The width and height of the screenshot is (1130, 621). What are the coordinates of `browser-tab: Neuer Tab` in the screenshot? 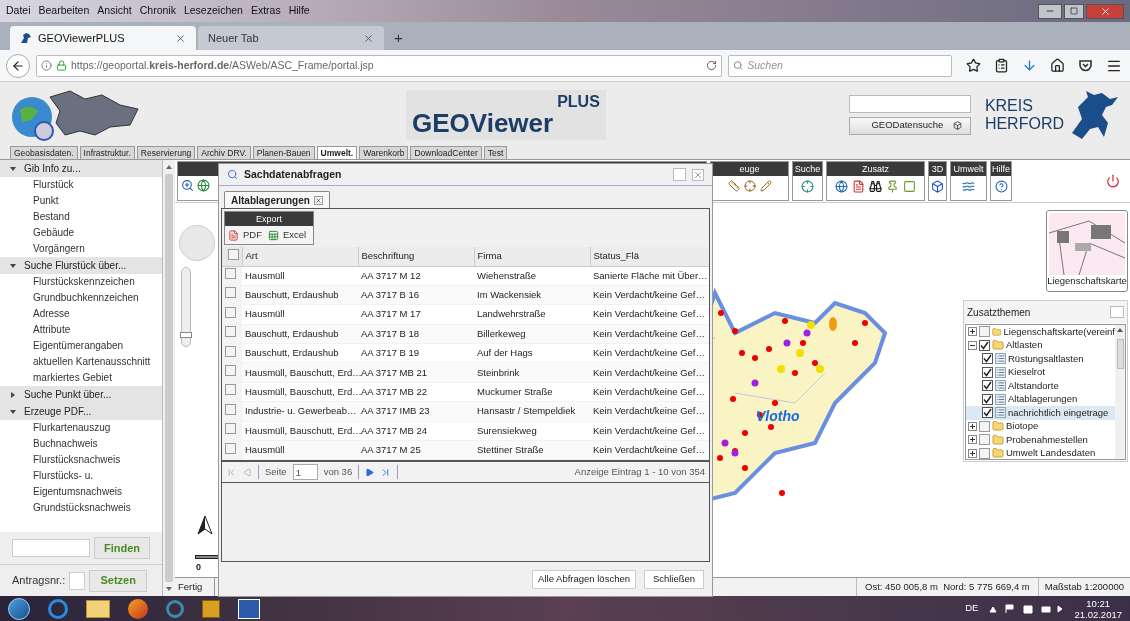 It's located at (291, 38).